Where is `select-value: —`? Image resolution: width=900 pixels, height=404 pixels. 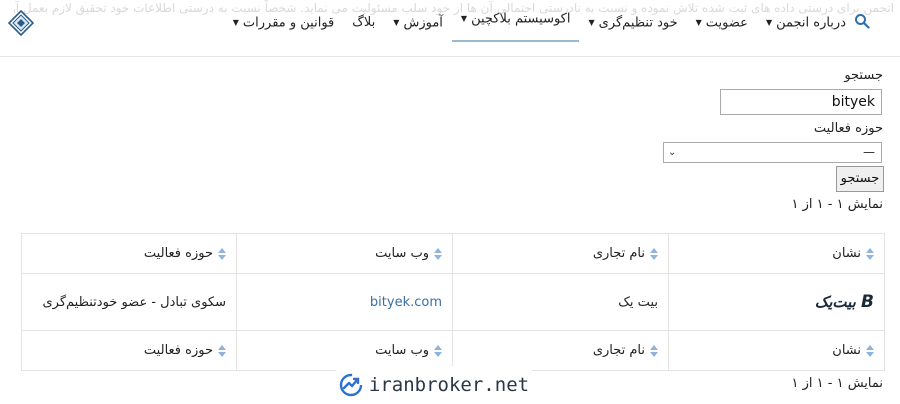 select-value: — is located at coordinates (869, 152).